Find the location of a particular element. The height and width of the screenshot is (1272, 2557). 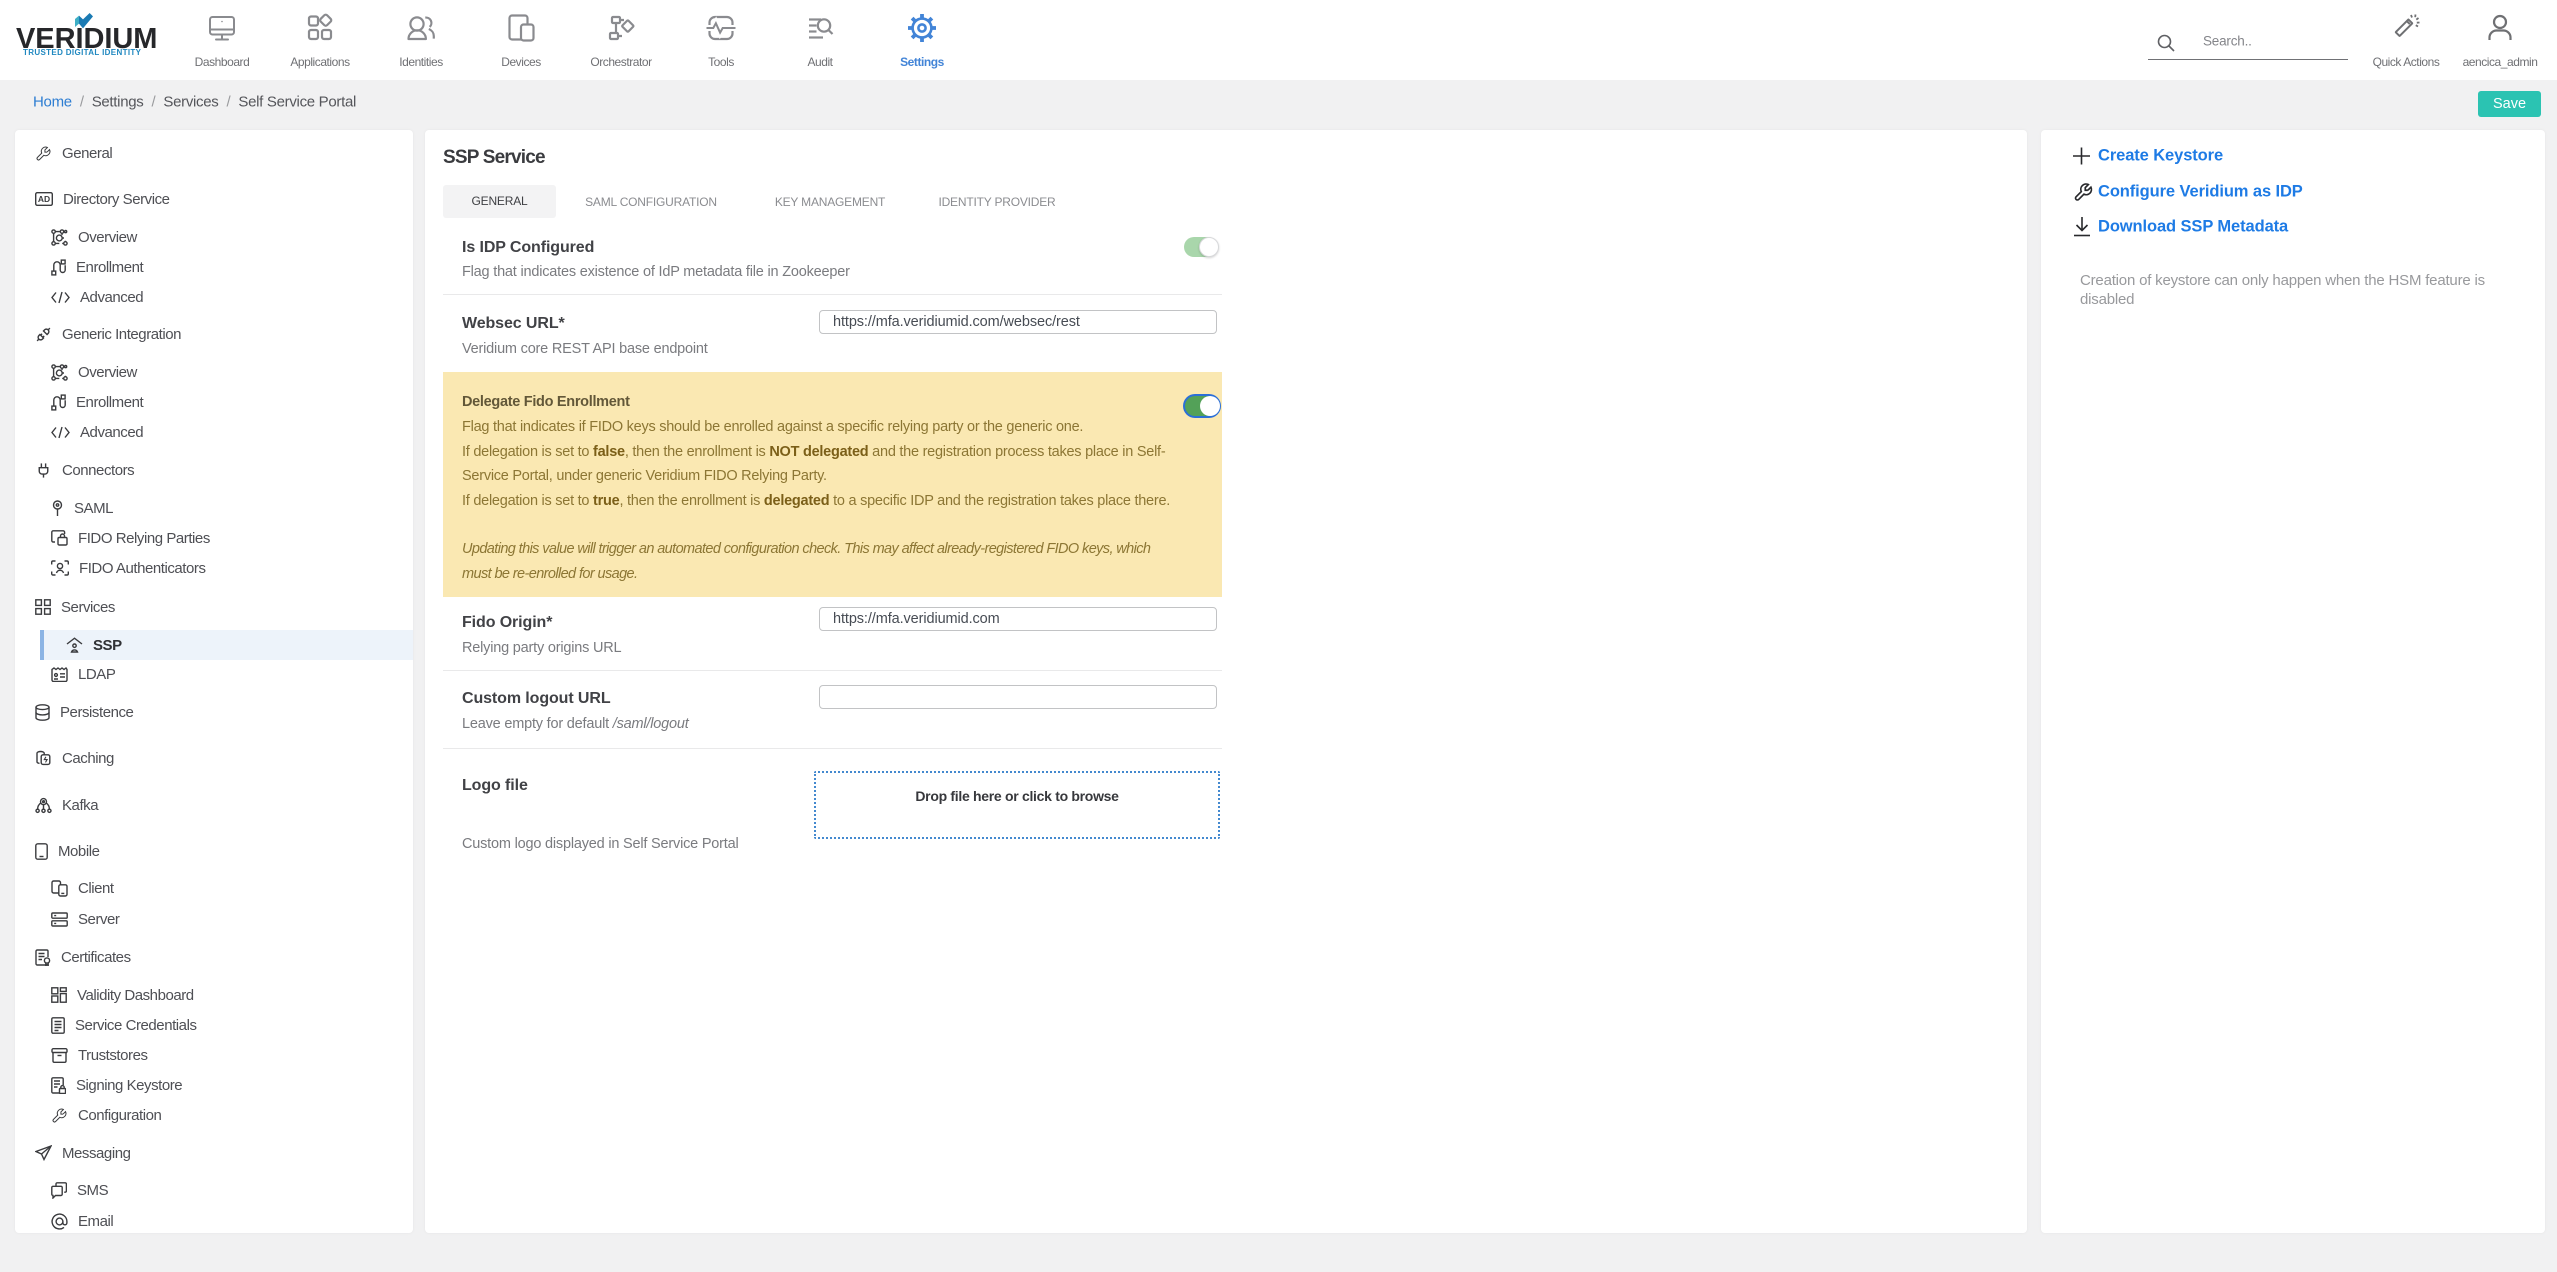

svg-text: AD is located at coordinates (44, 199).